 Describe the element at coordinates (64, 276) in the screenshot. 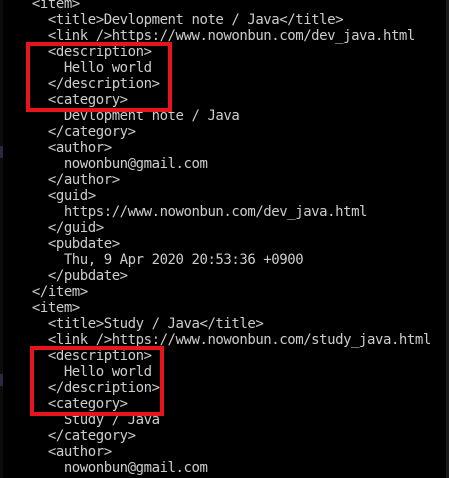

I see `console-line: </pubdate>` at that location.